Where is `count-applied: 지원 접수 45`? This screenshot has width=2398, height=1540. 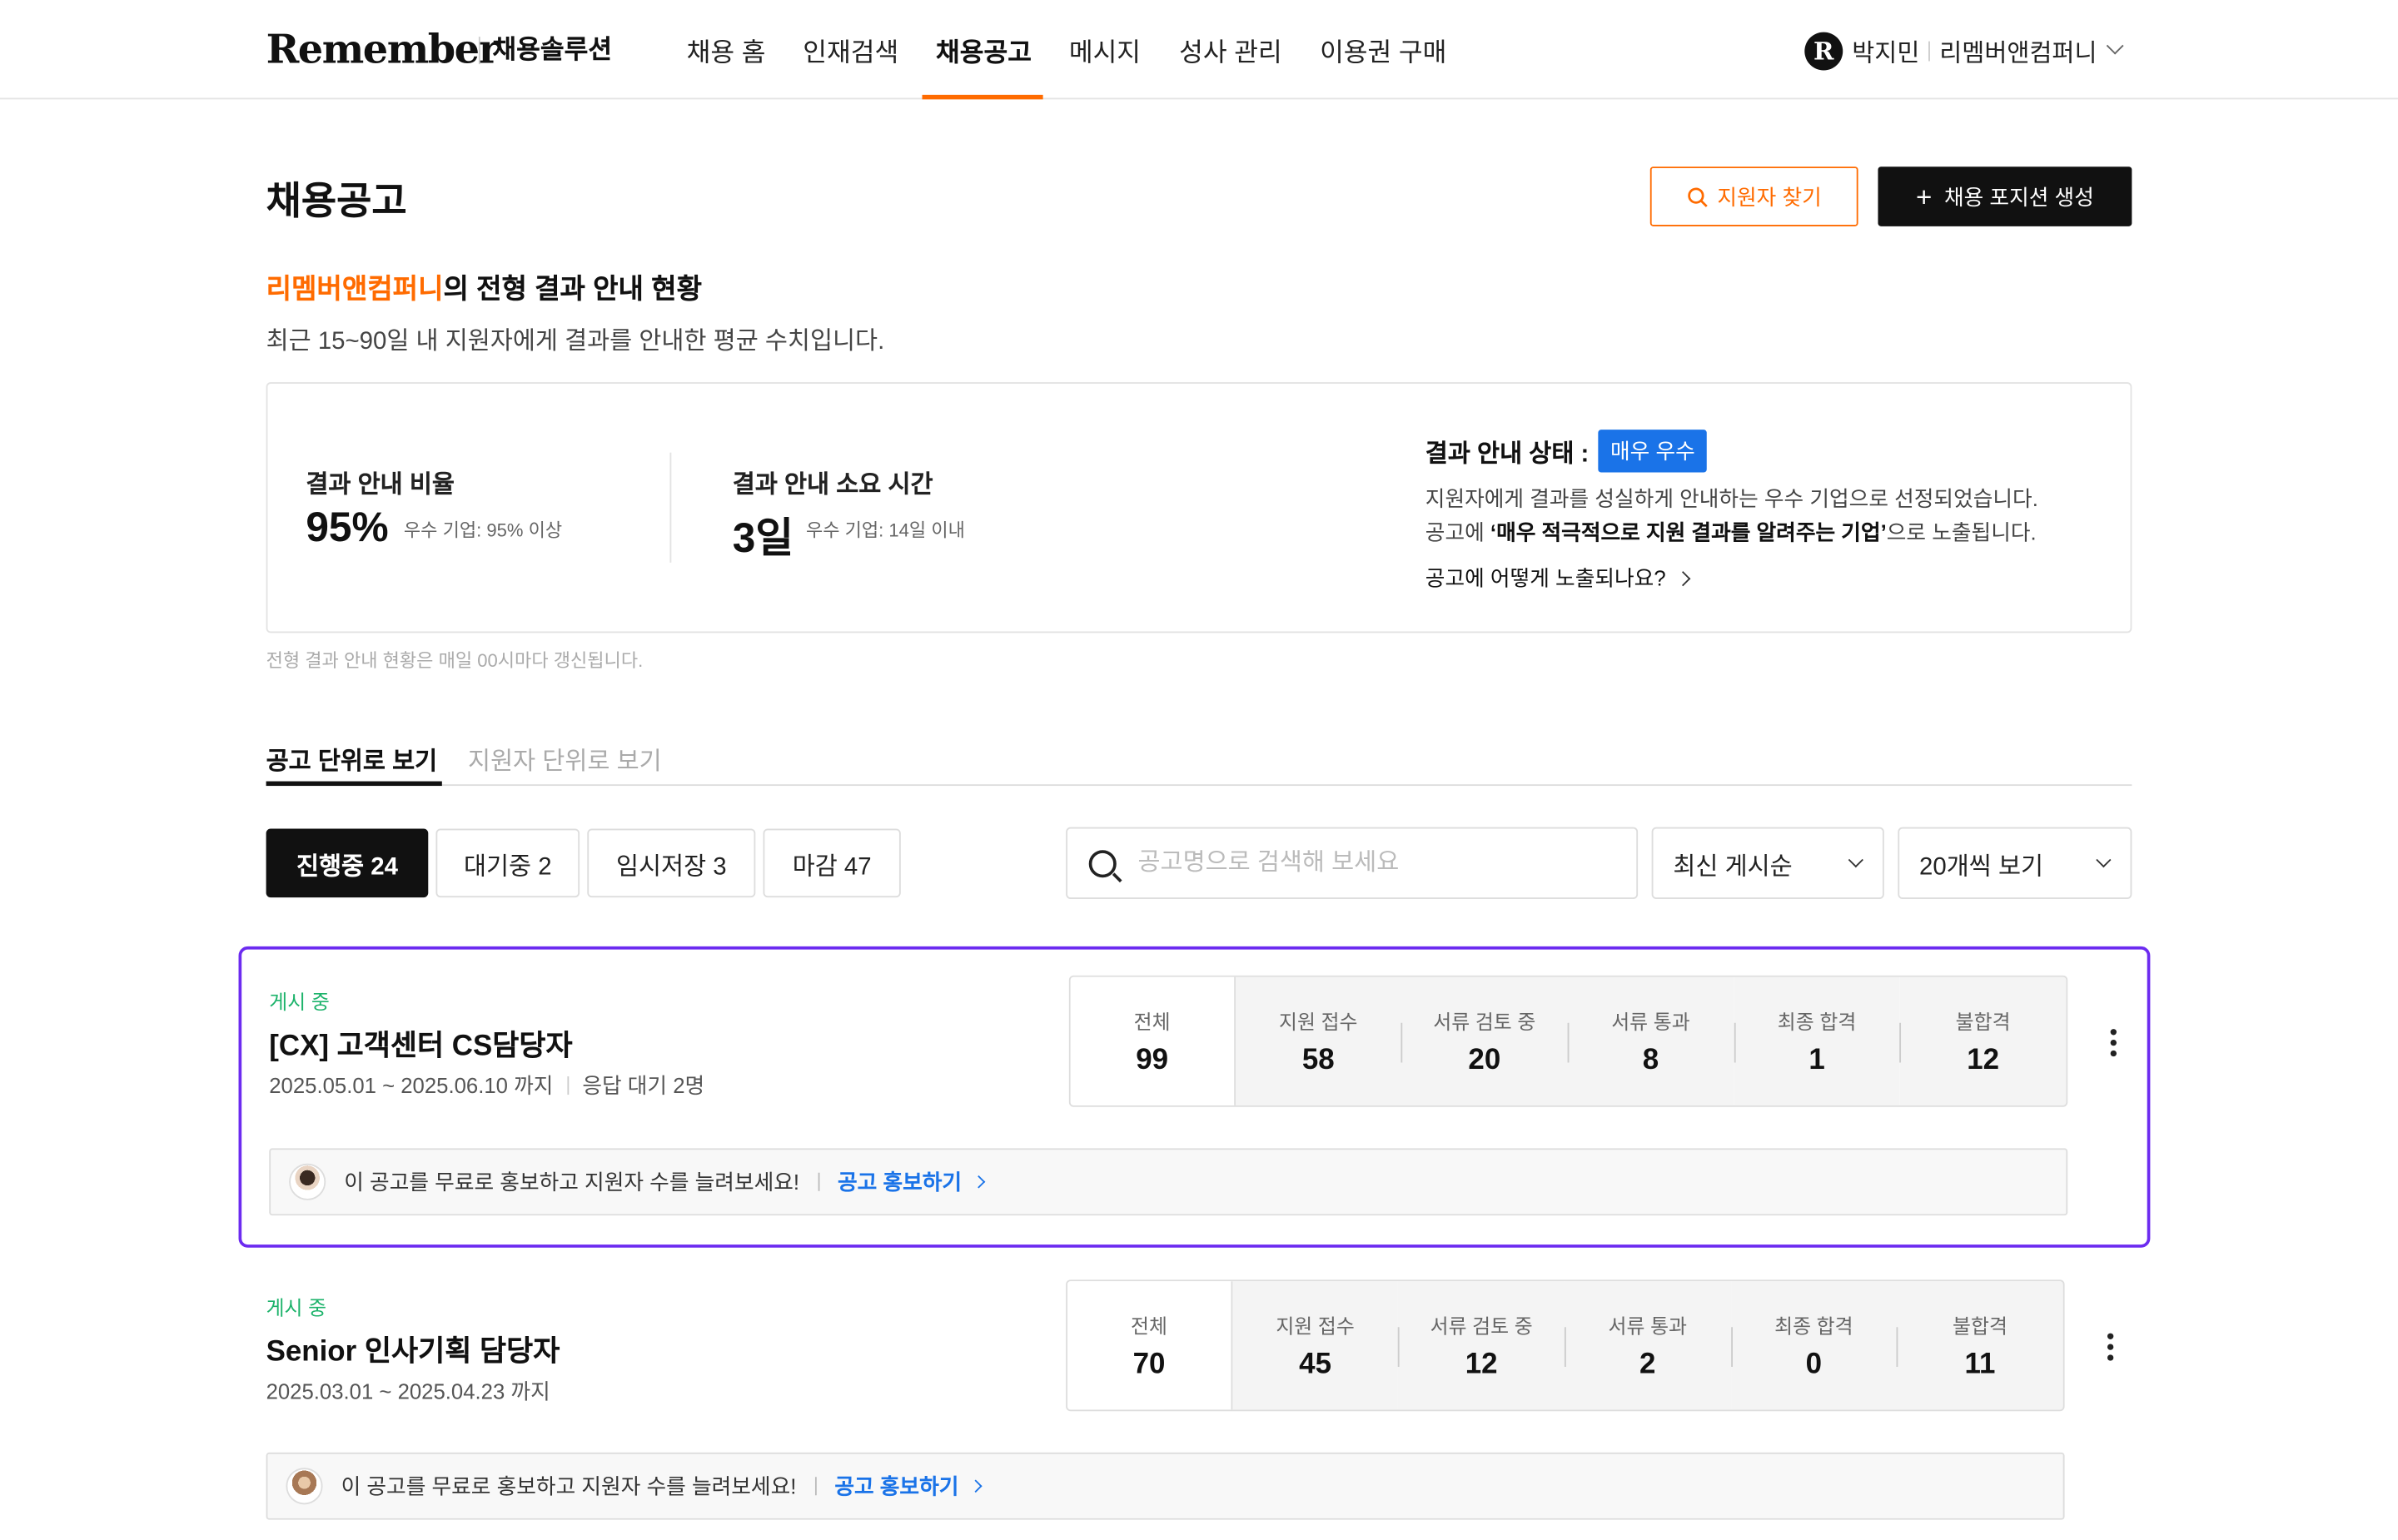 count-applied: 지원 접수 45 is located at coordinates (1315, 1345).